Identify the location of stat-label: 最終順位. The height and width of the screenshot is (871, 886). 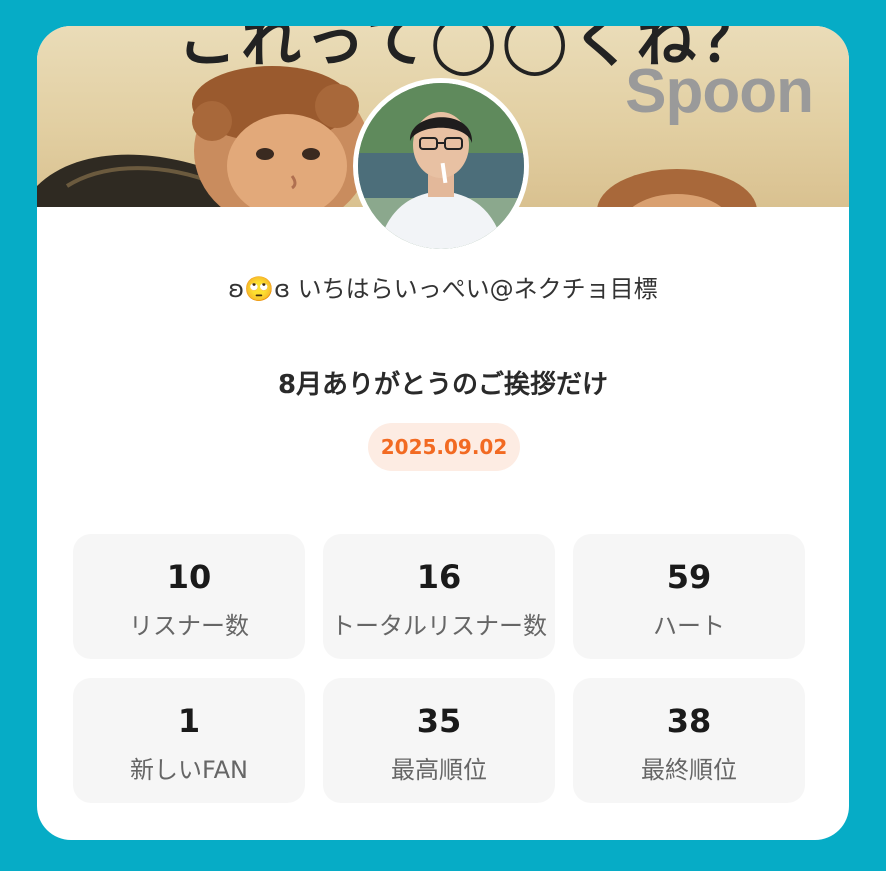
(689, 770).